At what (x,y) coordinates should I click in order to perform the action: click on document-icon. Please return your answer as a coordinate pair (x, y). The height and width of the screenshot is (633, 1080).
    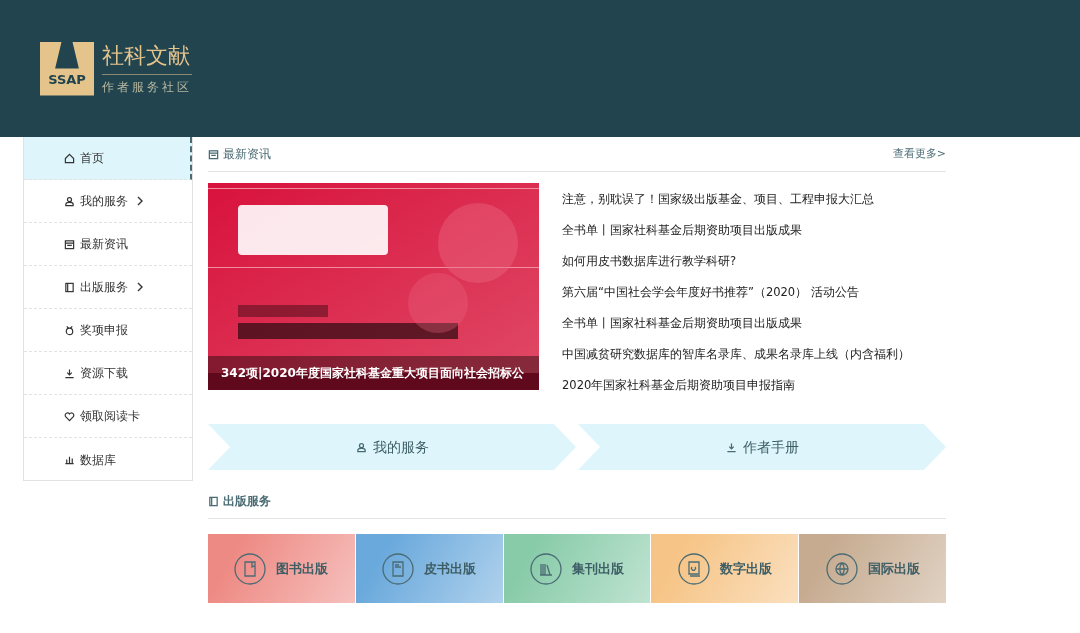
    Looking at the image, I should click on (693, 568).